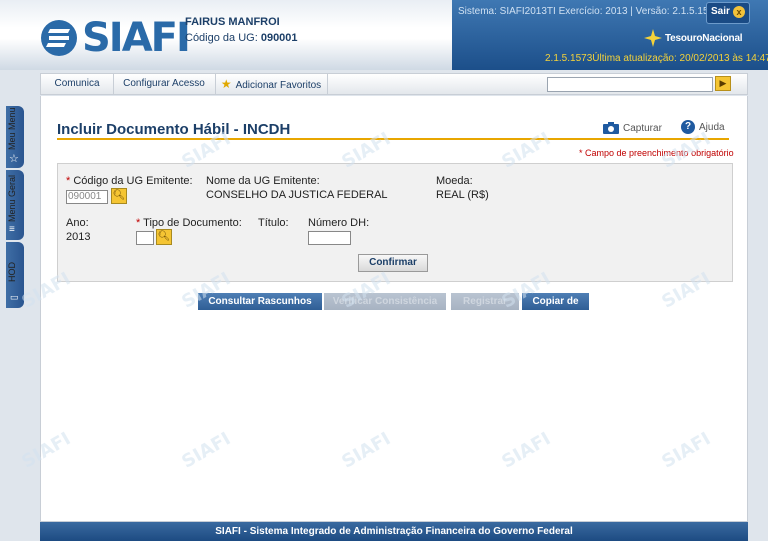  Describe the element at coordinates (221, 38) in the screenshot. I see `ug-label: Código da UG:` at that location.